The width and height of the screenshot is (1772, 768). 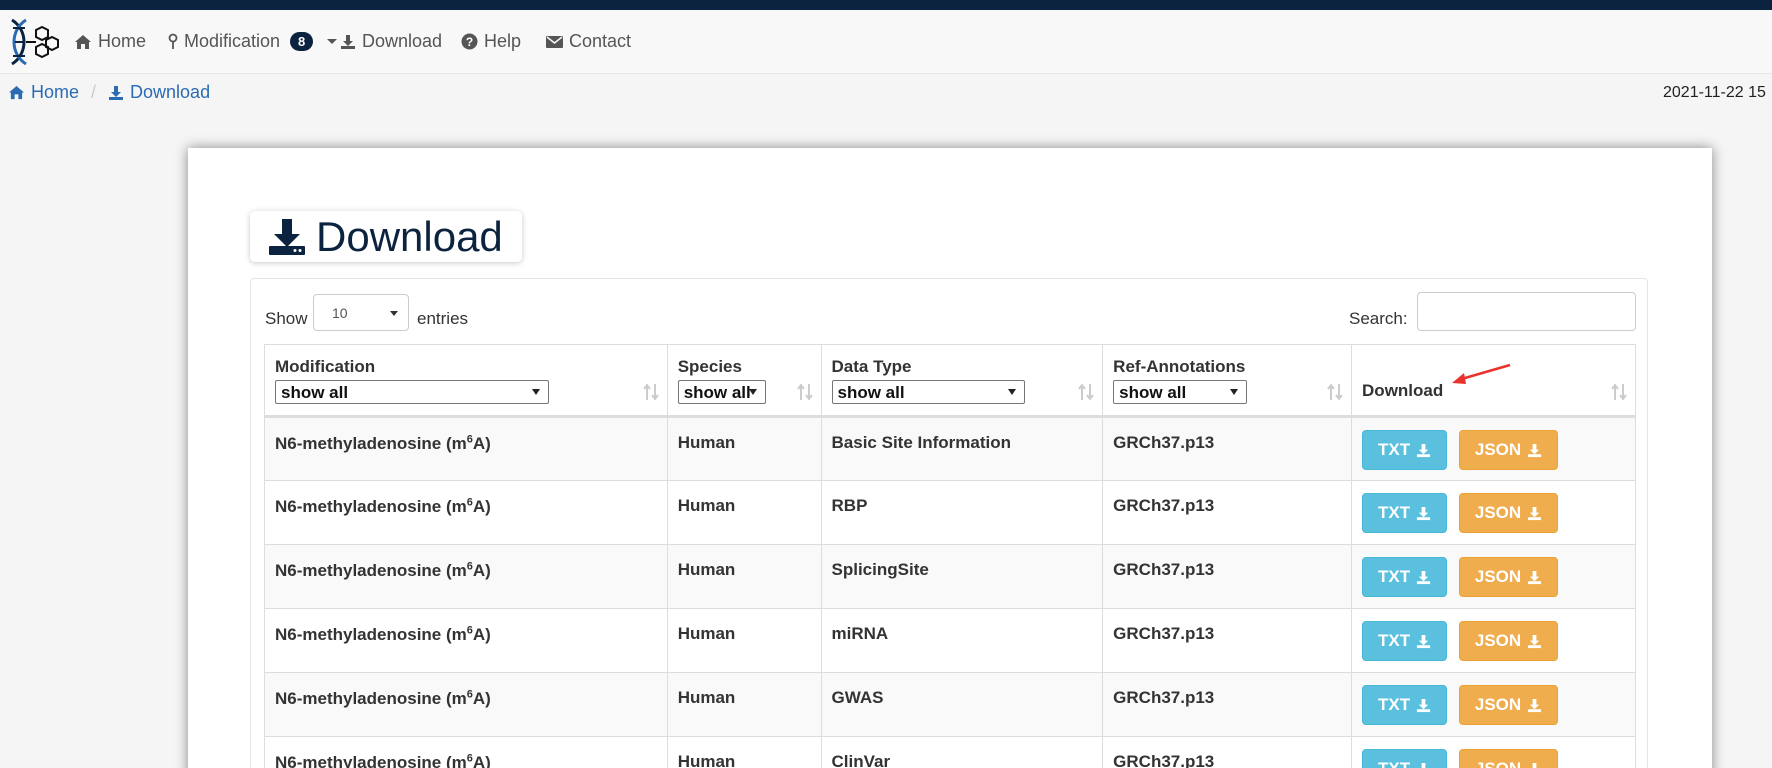 I want to click on header-modification: Modification show all, so click(x=466, y=381).